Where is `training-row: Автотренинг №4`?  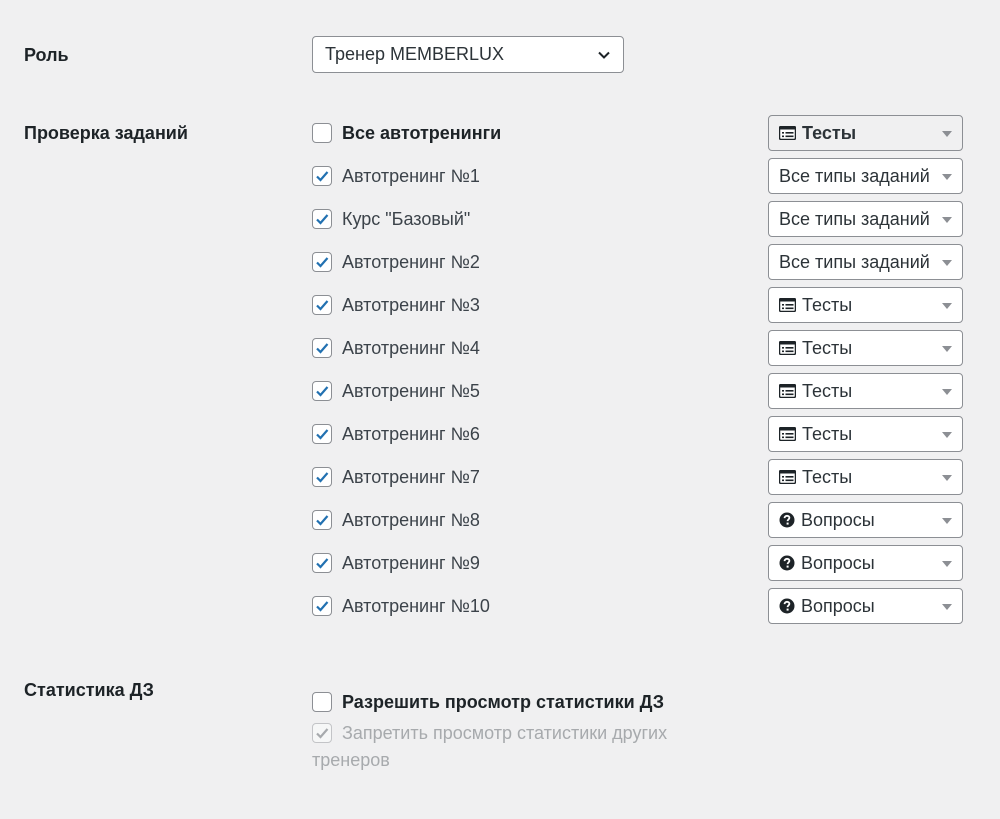 training-row: Автотренинг №4 is located at coordinates (396, 348).